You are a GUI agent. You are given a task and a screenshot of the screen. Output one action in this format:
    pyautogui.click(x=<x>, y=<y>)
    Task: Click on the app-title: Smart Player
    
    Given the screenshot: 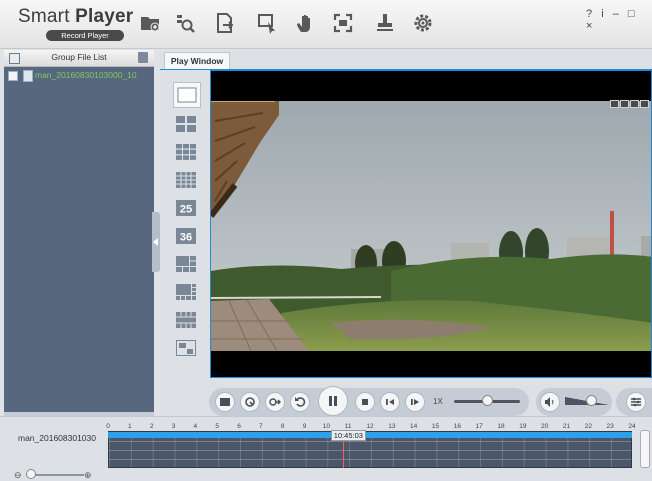 What is the action you would take?
    pyautogui.click(x=75, y=17)
    